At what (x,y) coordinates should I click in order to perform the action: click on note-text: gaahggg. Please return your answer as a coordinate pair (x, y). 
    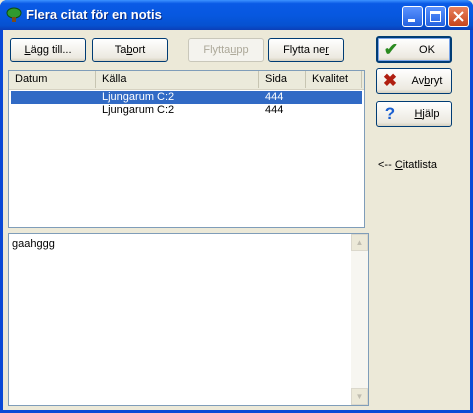
    Looking at the image, I should click on (33, 244).